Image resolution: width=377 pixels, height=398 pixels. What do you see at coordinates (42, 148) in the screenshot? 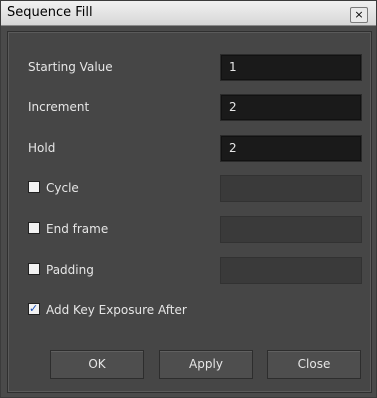
I see `hold-label: Hold` at bounding box center [42, 148].